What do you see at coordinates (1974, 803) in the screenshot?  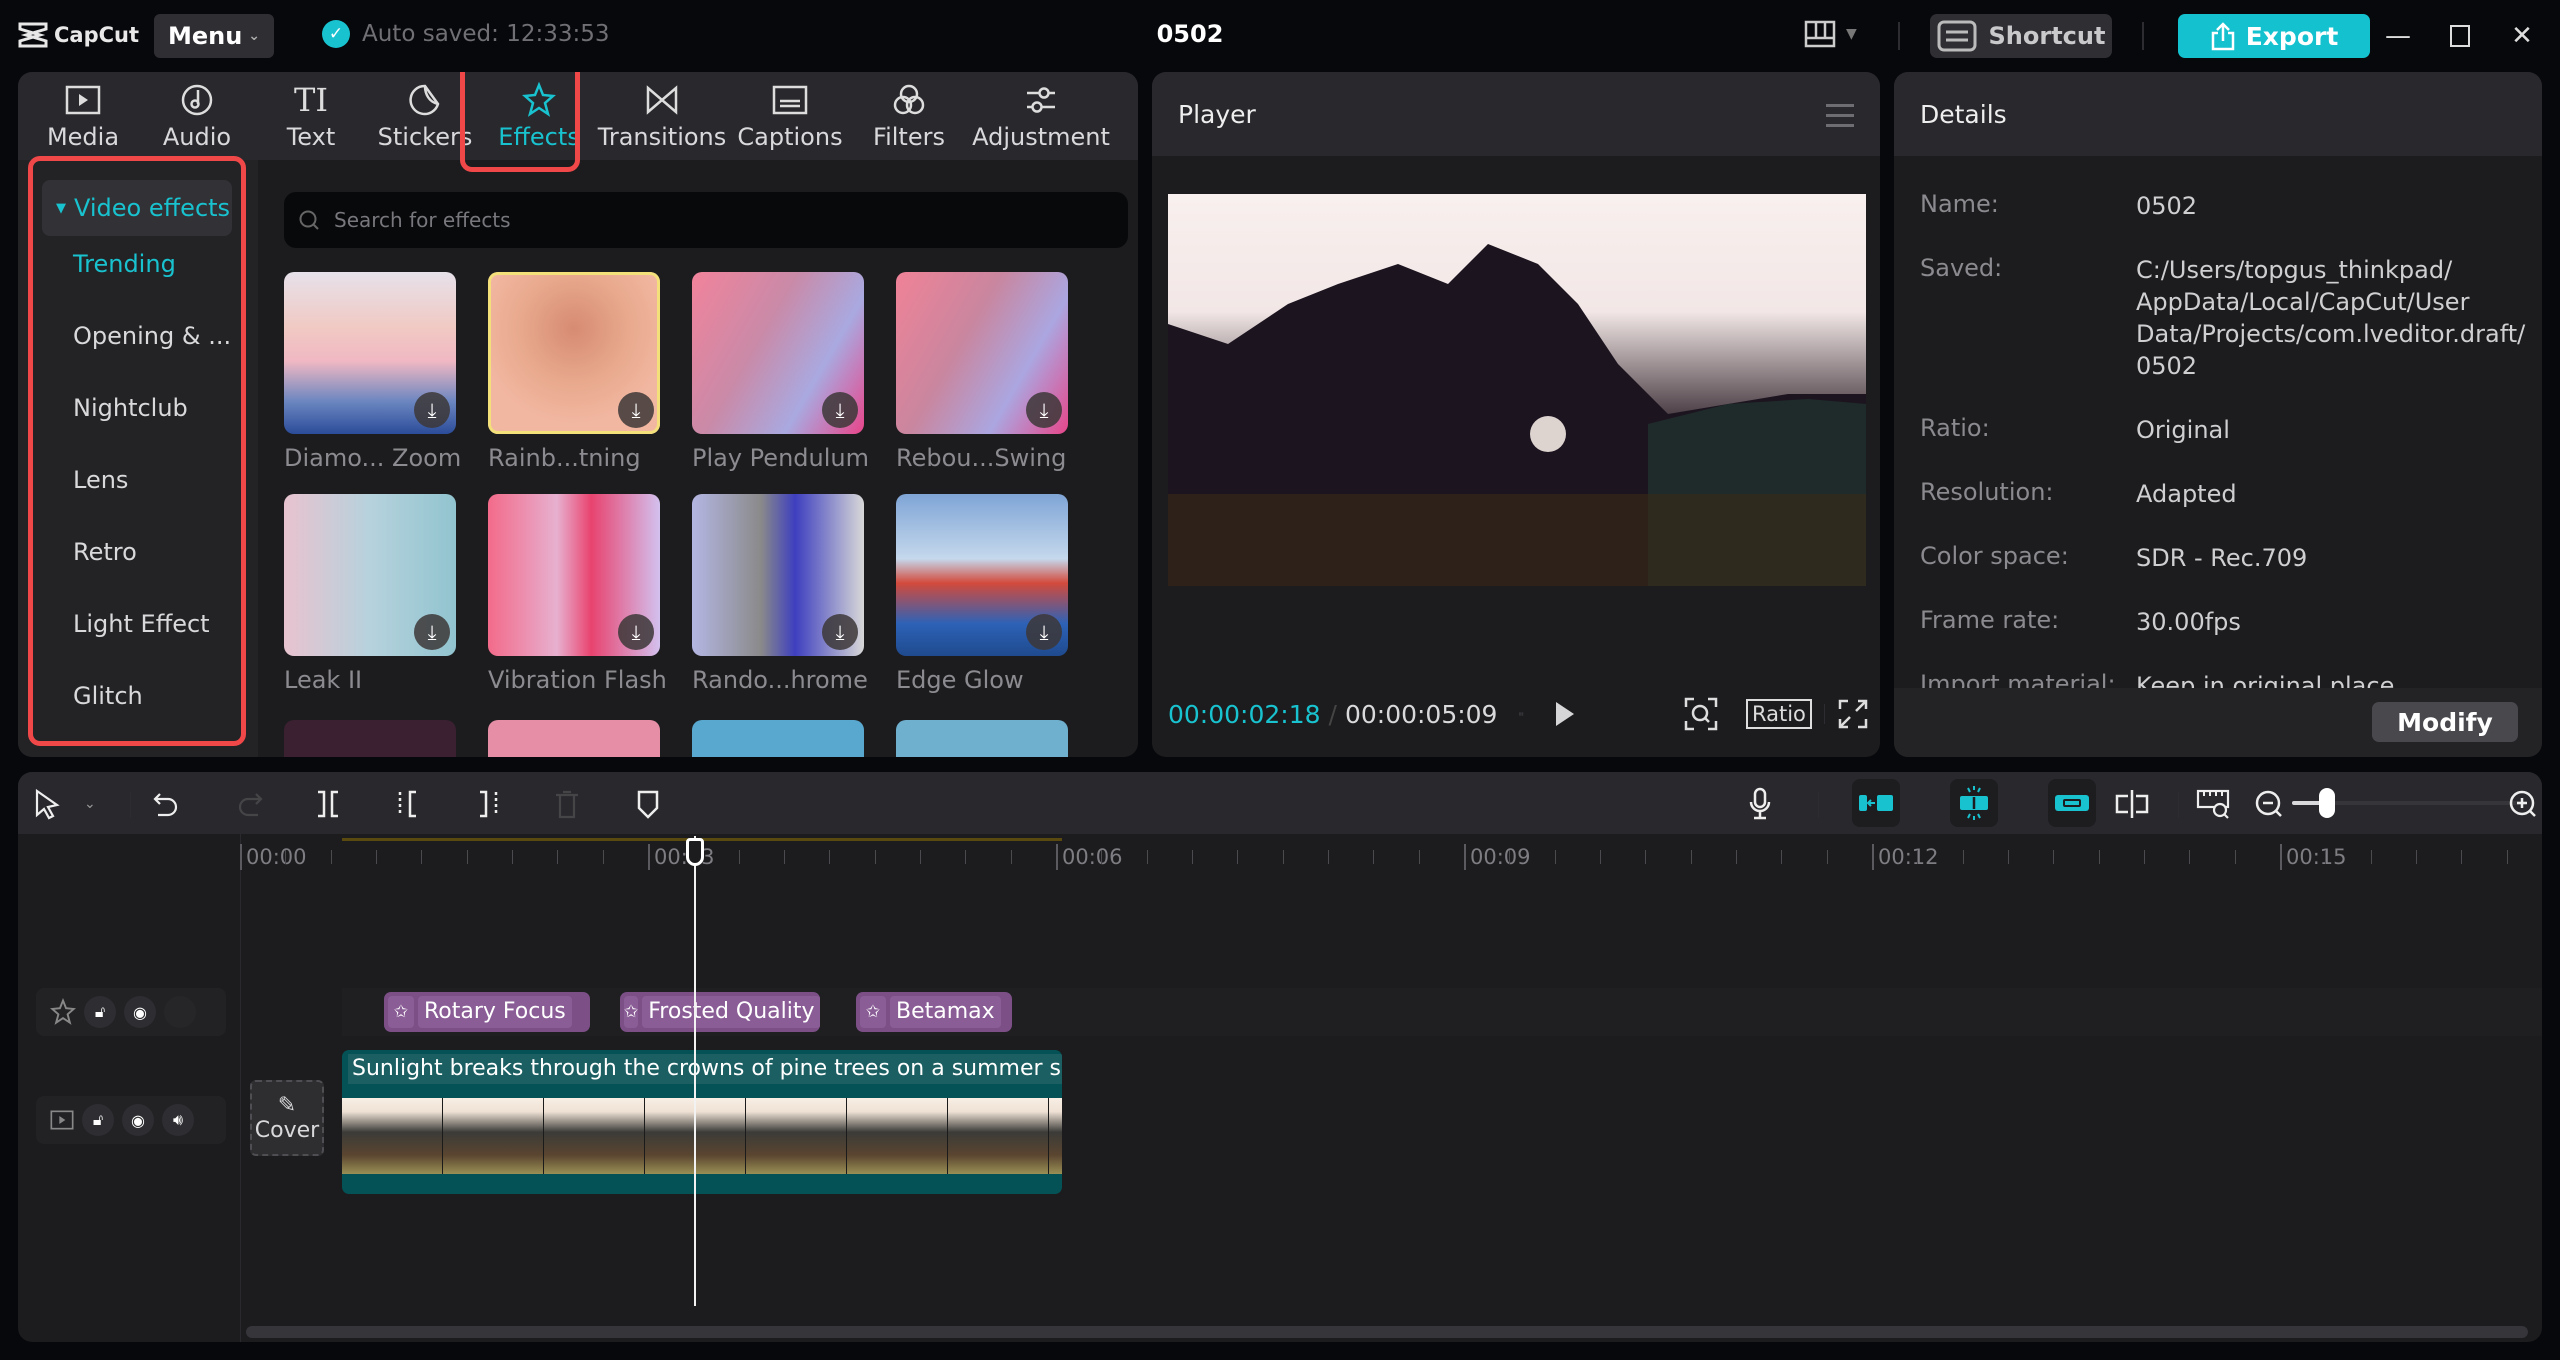 I see `linkage-toggle` at bounding box center [1974, 803].